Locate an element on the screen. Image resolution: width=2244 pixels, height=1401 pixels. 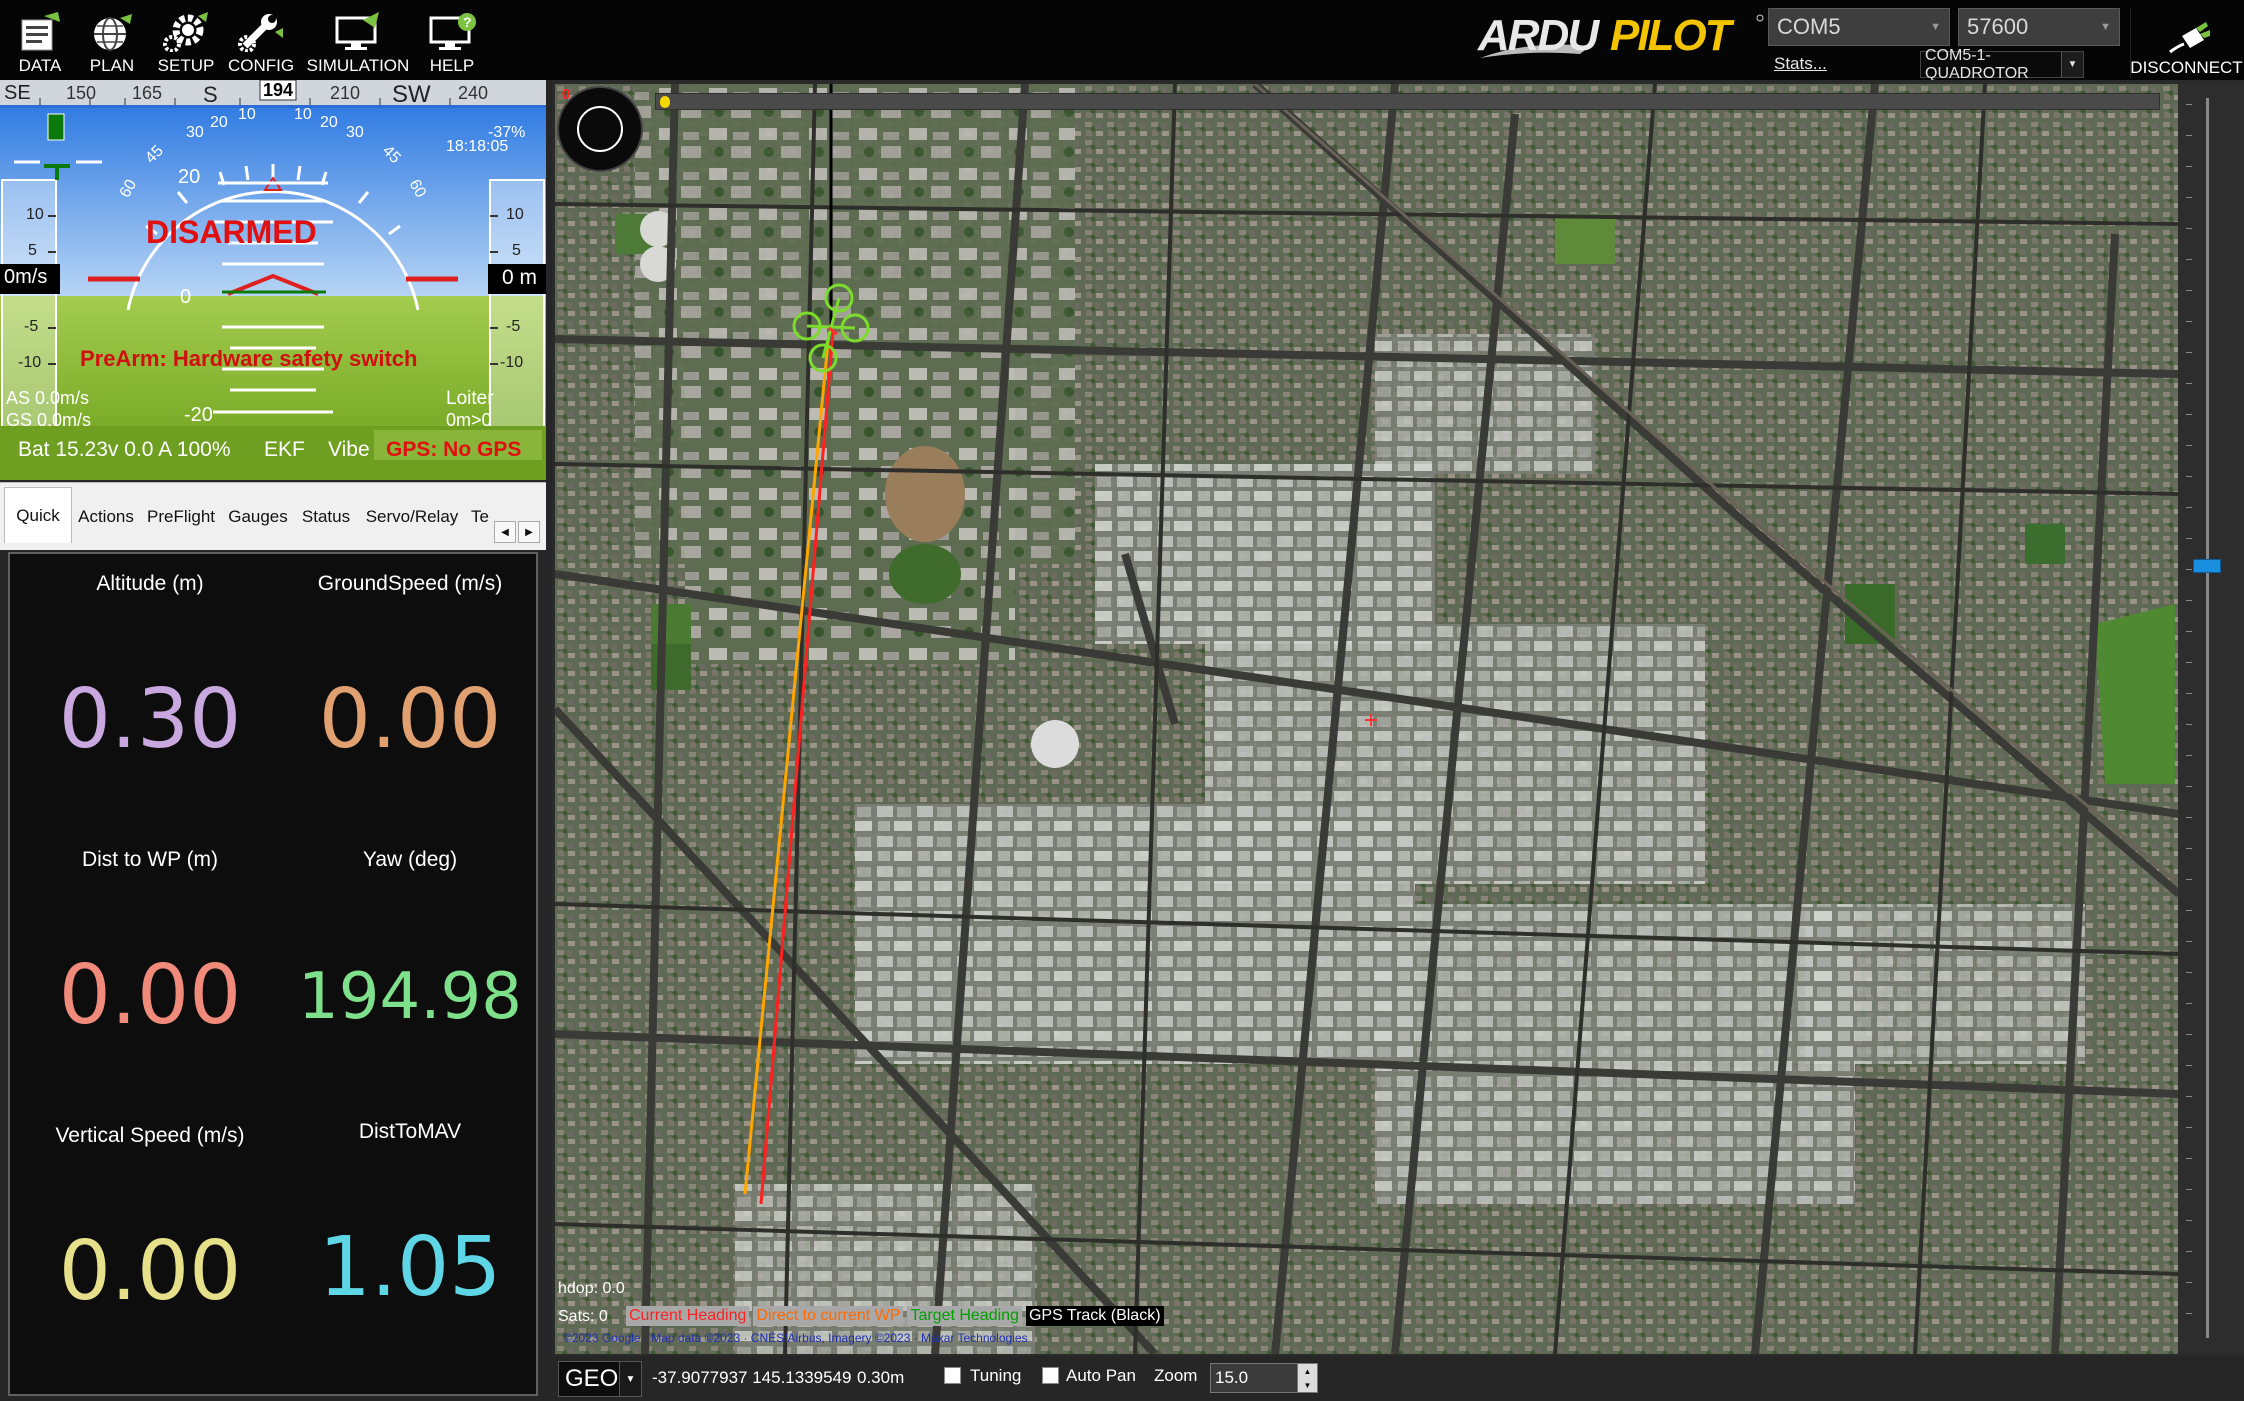
autopan-label: Auto Pan is located at coordinates (1101, 1375).